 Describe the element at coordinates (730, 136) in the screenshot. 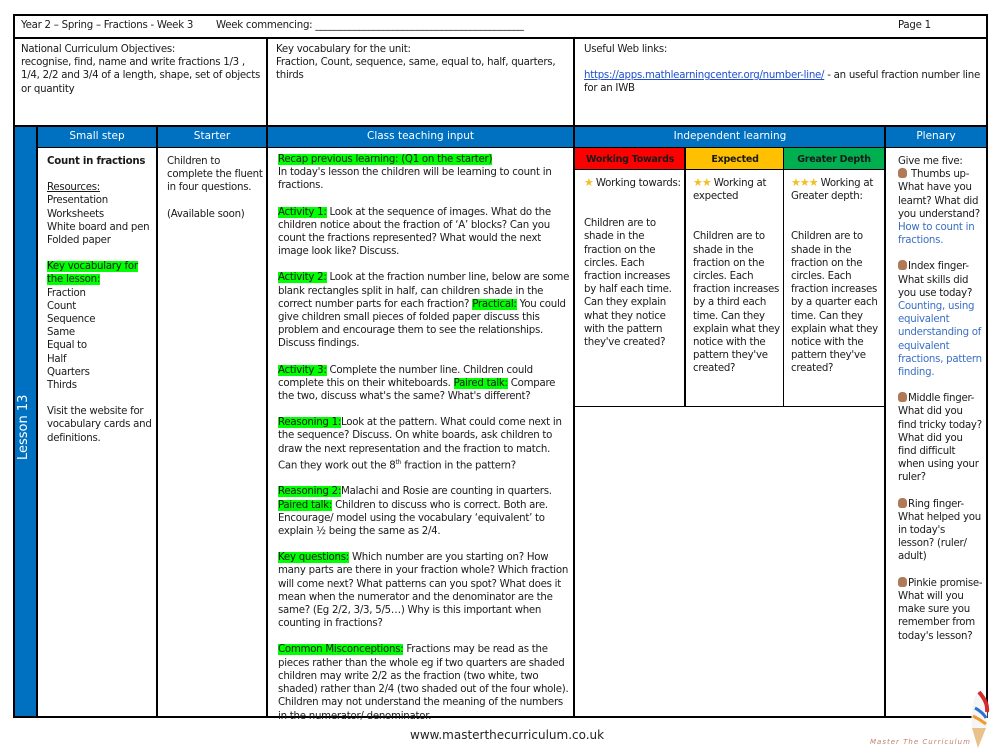

I see `col-header-independent: Independent learning` at that location.